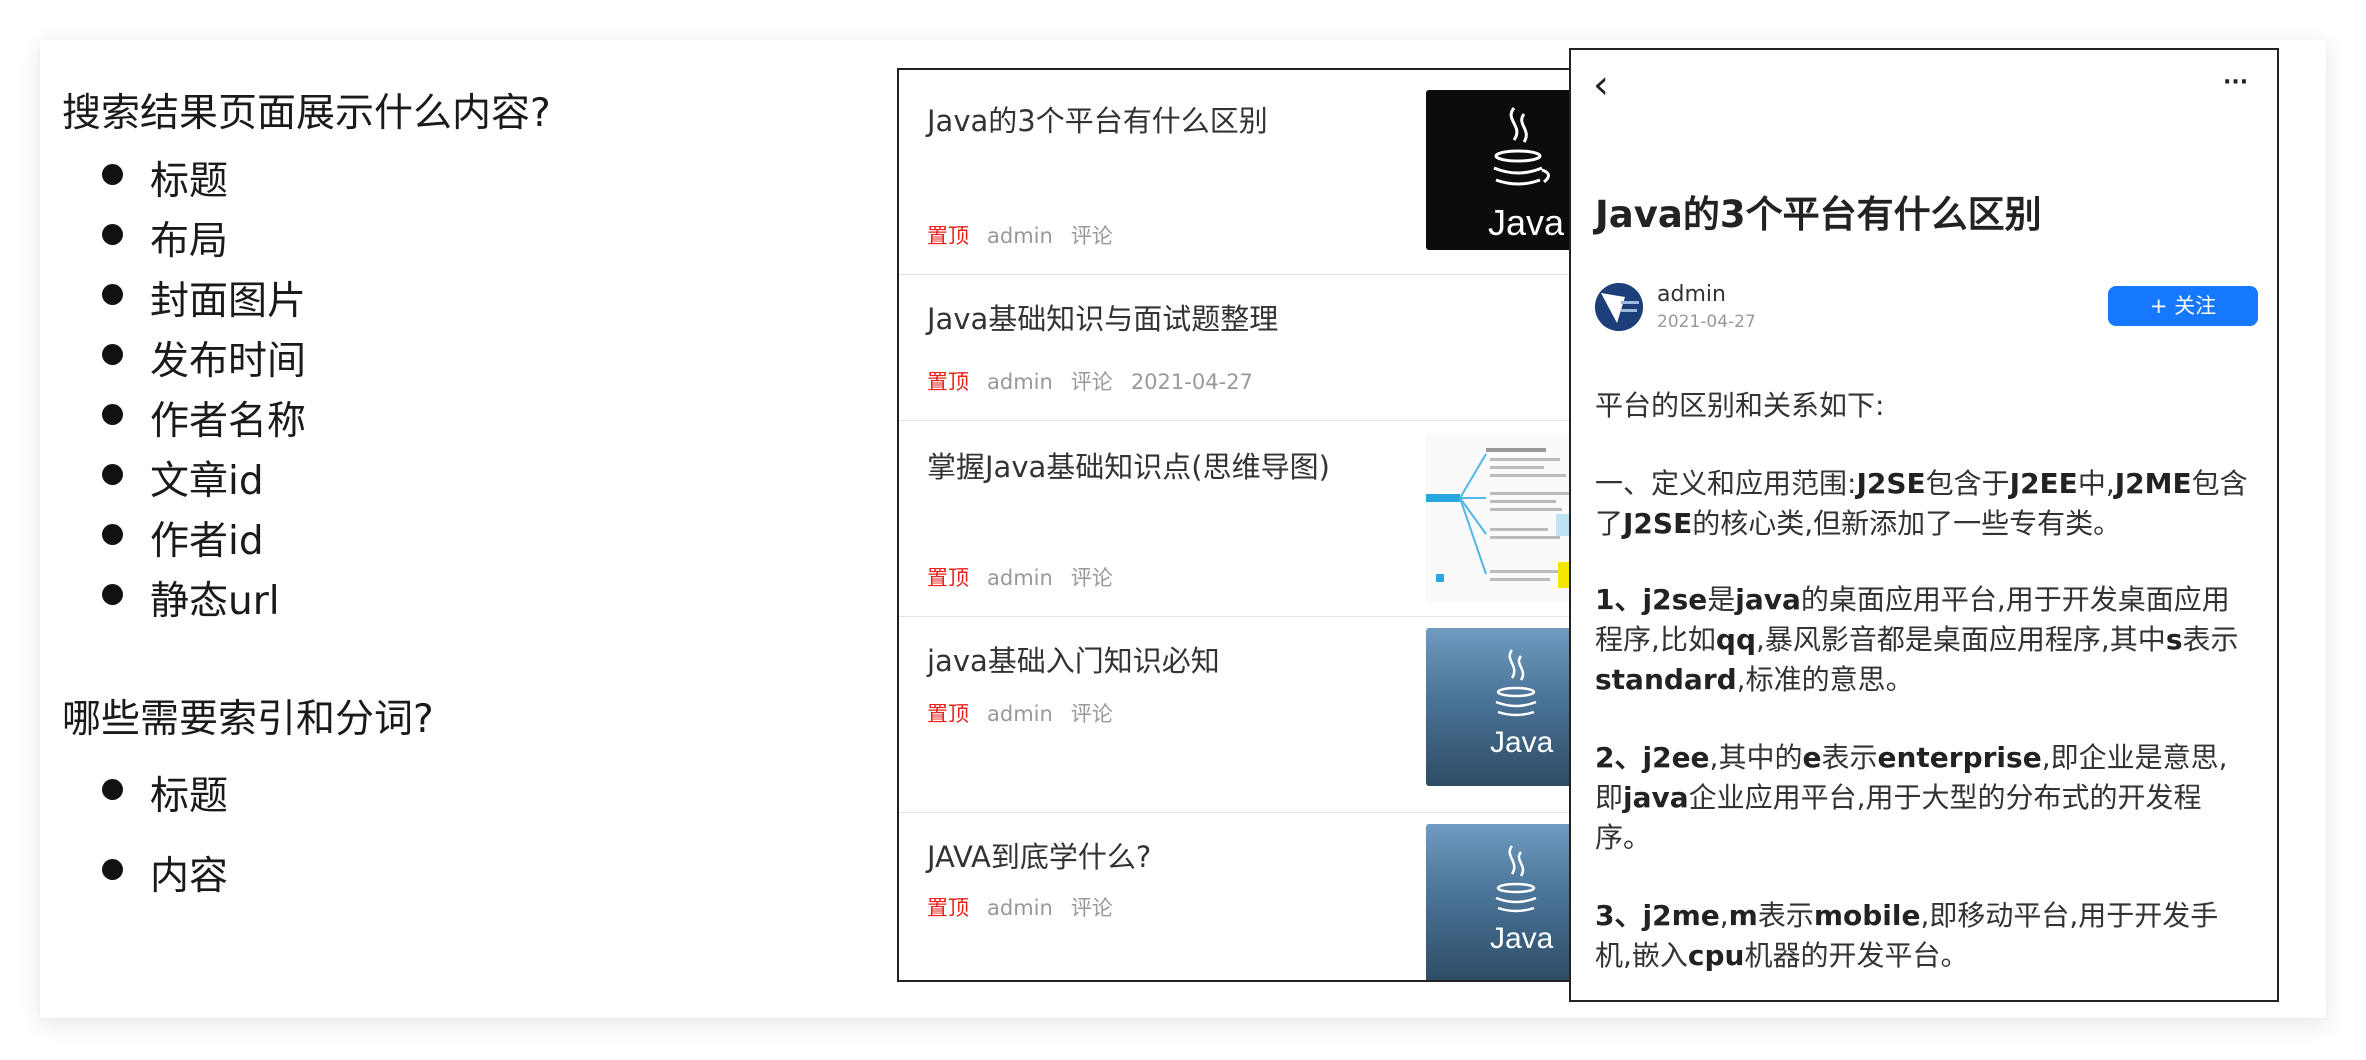 The image size is (2366, 1060). Describe the element at coordinates (204, 358) in the screenshot. I see `bullet-item: 发布时间` at that location.